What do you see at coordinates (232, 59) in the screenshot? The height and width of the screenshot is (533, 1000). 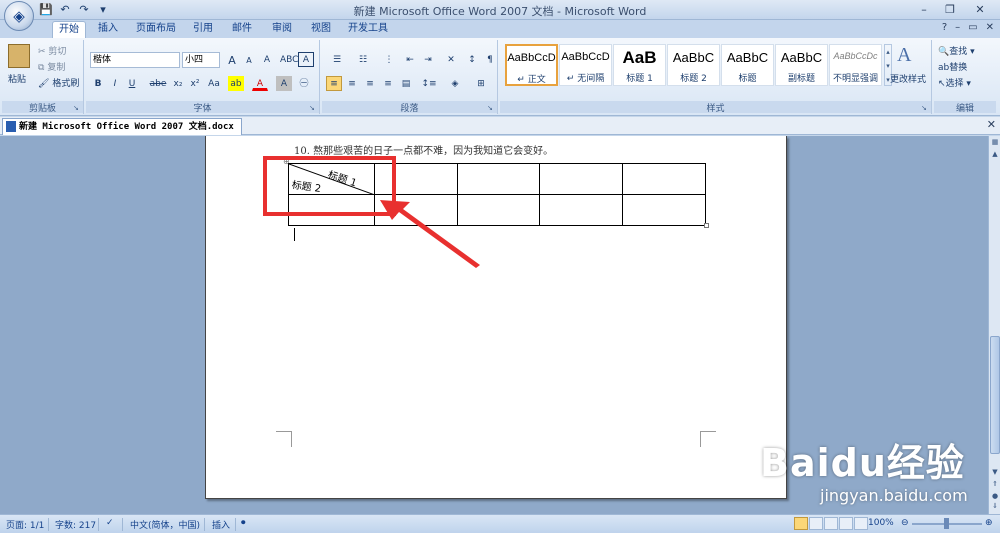 I see `grow-font-icon: A` at bounding box center [232, 59].